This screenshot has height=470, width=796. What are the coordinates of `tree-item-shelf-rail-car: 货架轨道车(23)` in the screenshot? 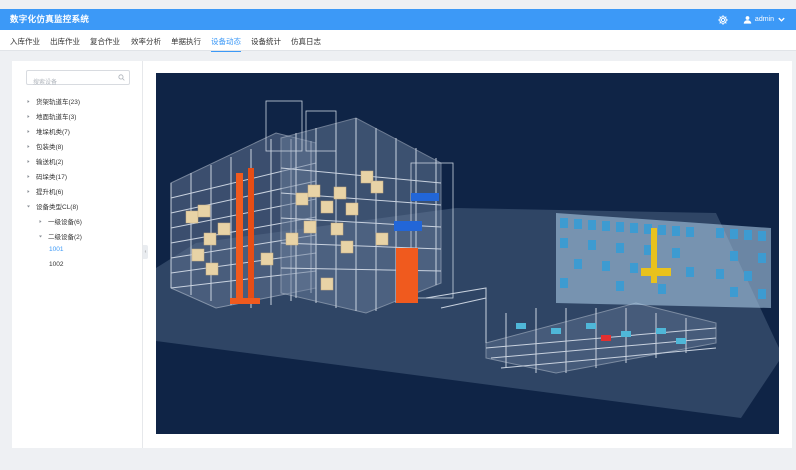 It's located at (53, 101).